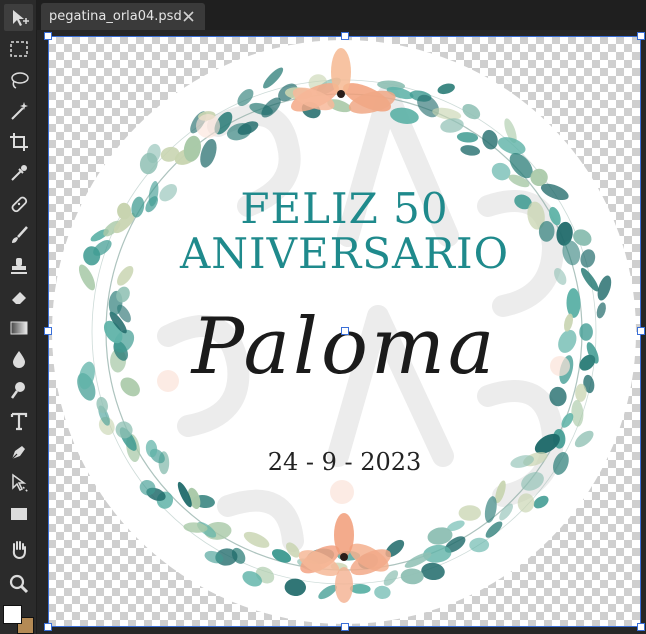  I want to click on sticker-name: Paloma, so click(344, 347).